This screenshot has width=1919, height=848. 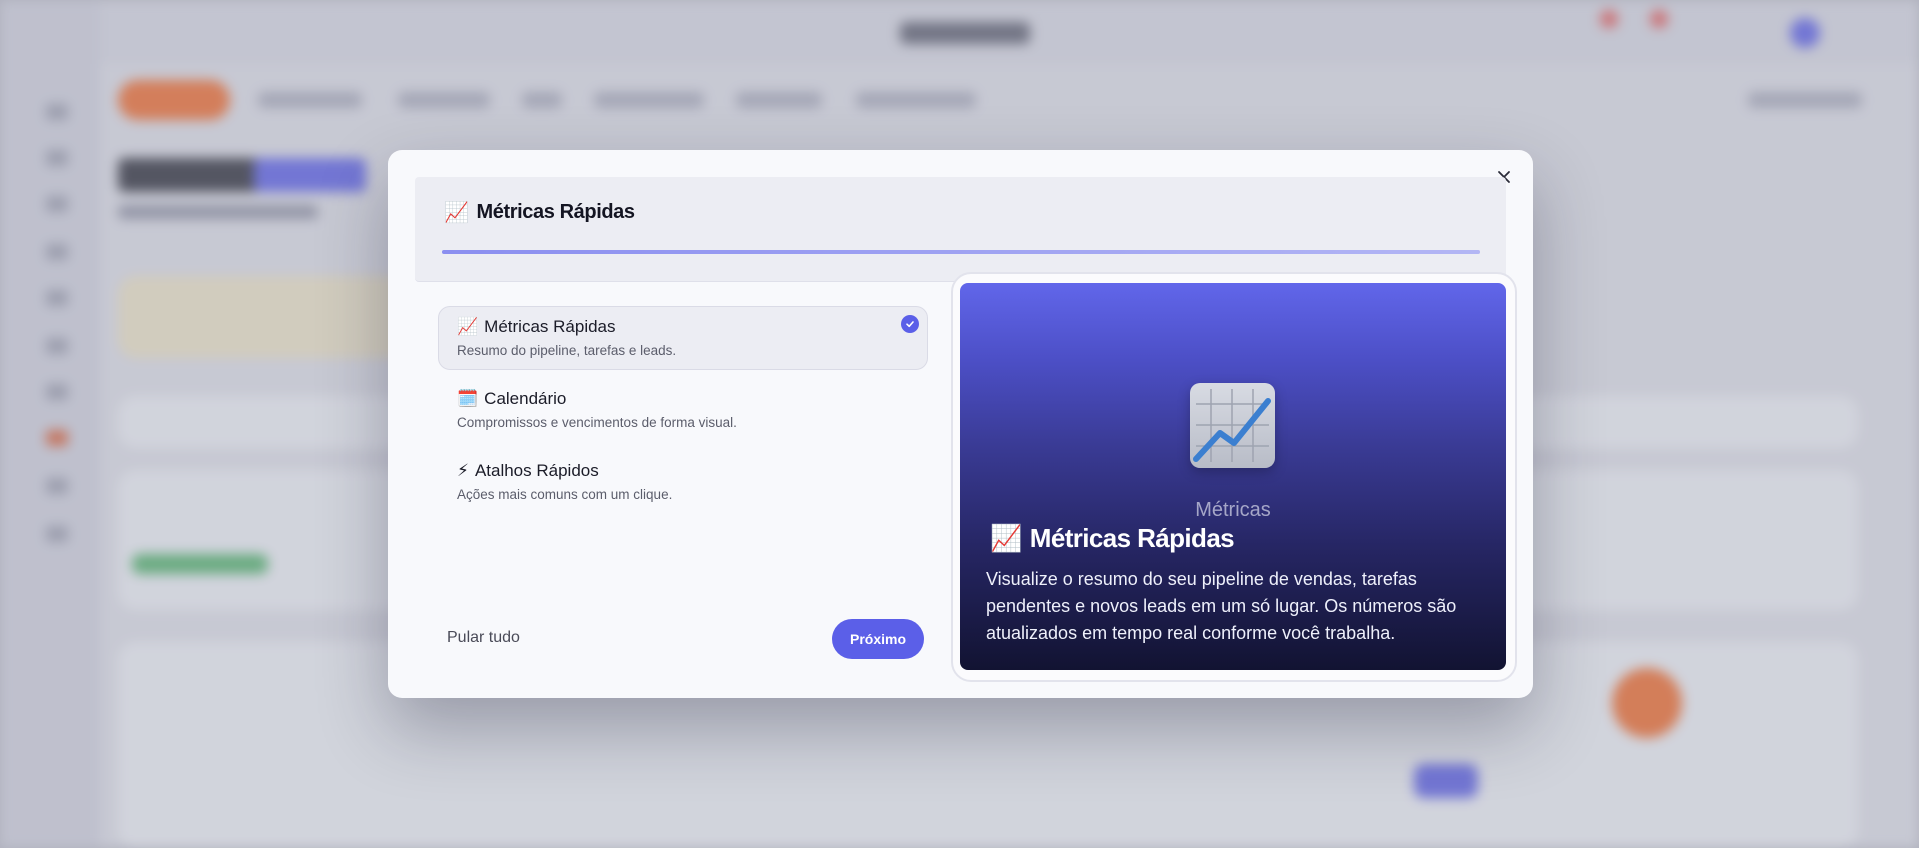 What do you see at coordinates (1233, 510) in the screenshot?
I see `preview-caption: Métricas` at bounding box center [1233, 510].